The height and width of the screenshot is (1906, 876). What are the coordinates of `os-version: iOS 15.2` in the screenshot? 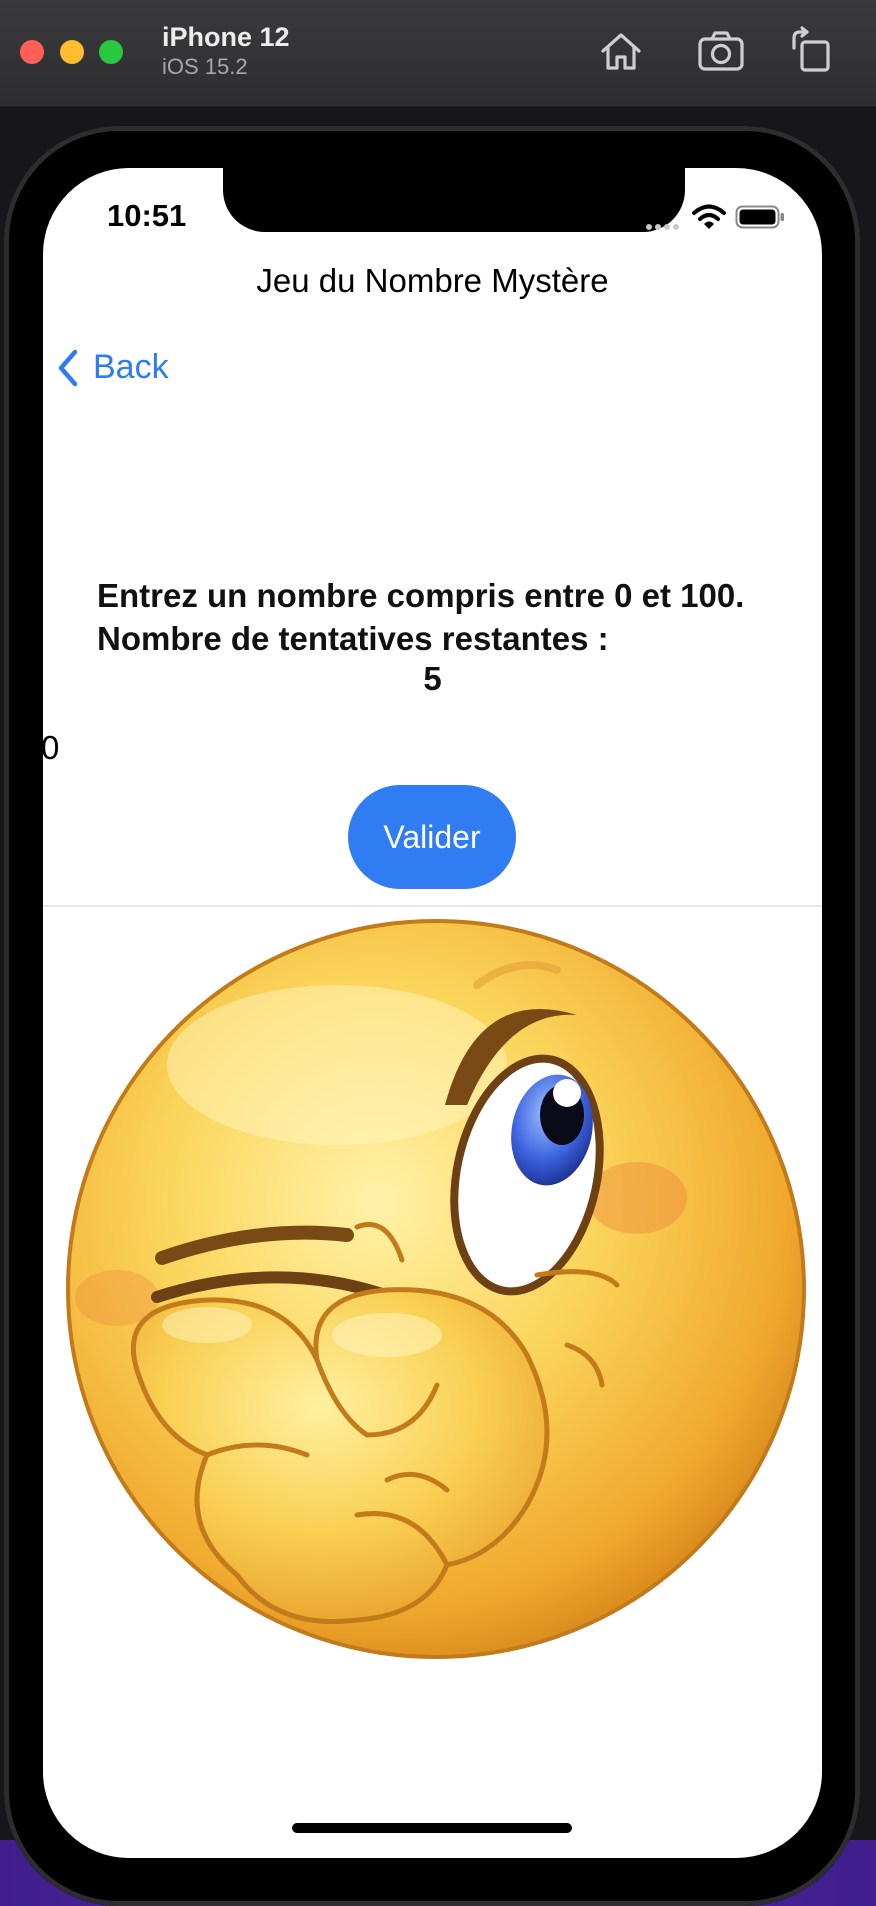 It's located at (205, 66).